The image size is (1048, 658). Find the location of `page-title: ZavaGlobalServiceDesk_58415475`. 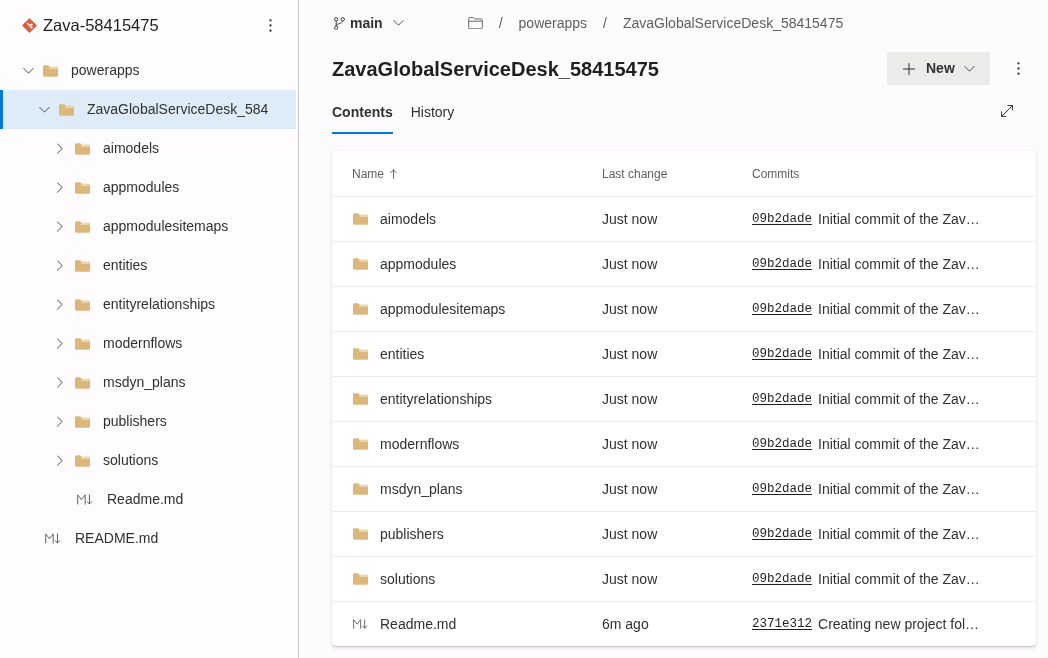

page-title: ZavaGlobalServiceDesk_58415475 is located at coordinates (496, 69).